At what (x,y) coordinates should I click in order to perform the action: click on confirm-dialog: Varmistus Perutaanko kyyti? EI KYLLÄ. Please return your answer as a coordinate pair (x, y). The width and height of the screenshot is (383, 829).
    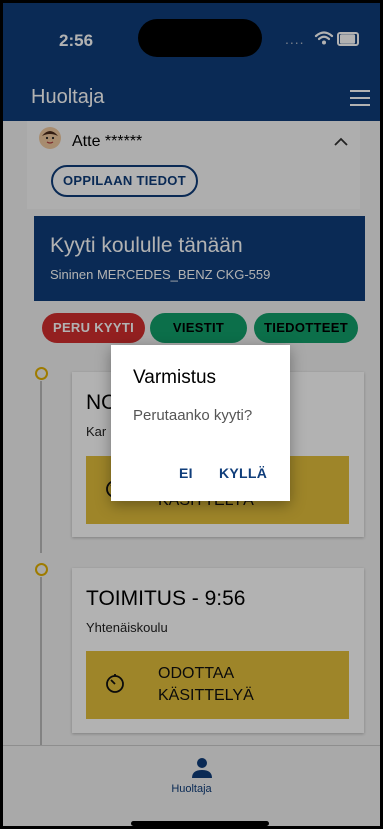
    Looking at the image, I should click on (200, 423).